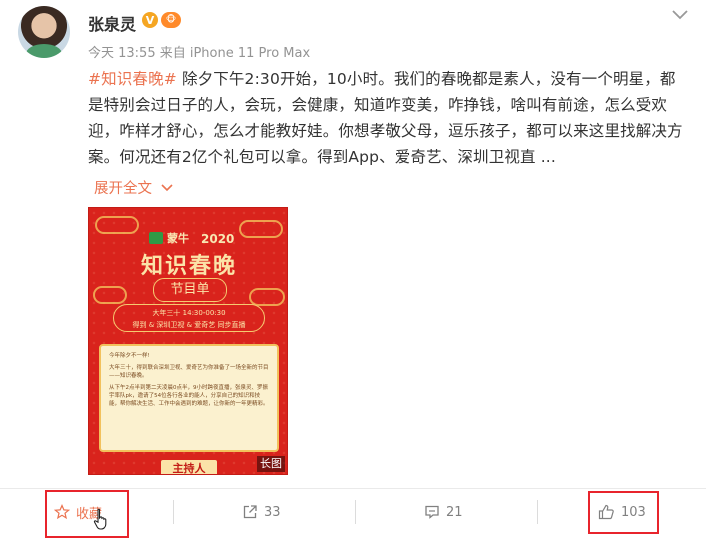 The height and width of the screenshot is (538, 706). Describe the element at coordinates (150, 20) in the screenshot. I see `verified-badge-icon: V` at that location.